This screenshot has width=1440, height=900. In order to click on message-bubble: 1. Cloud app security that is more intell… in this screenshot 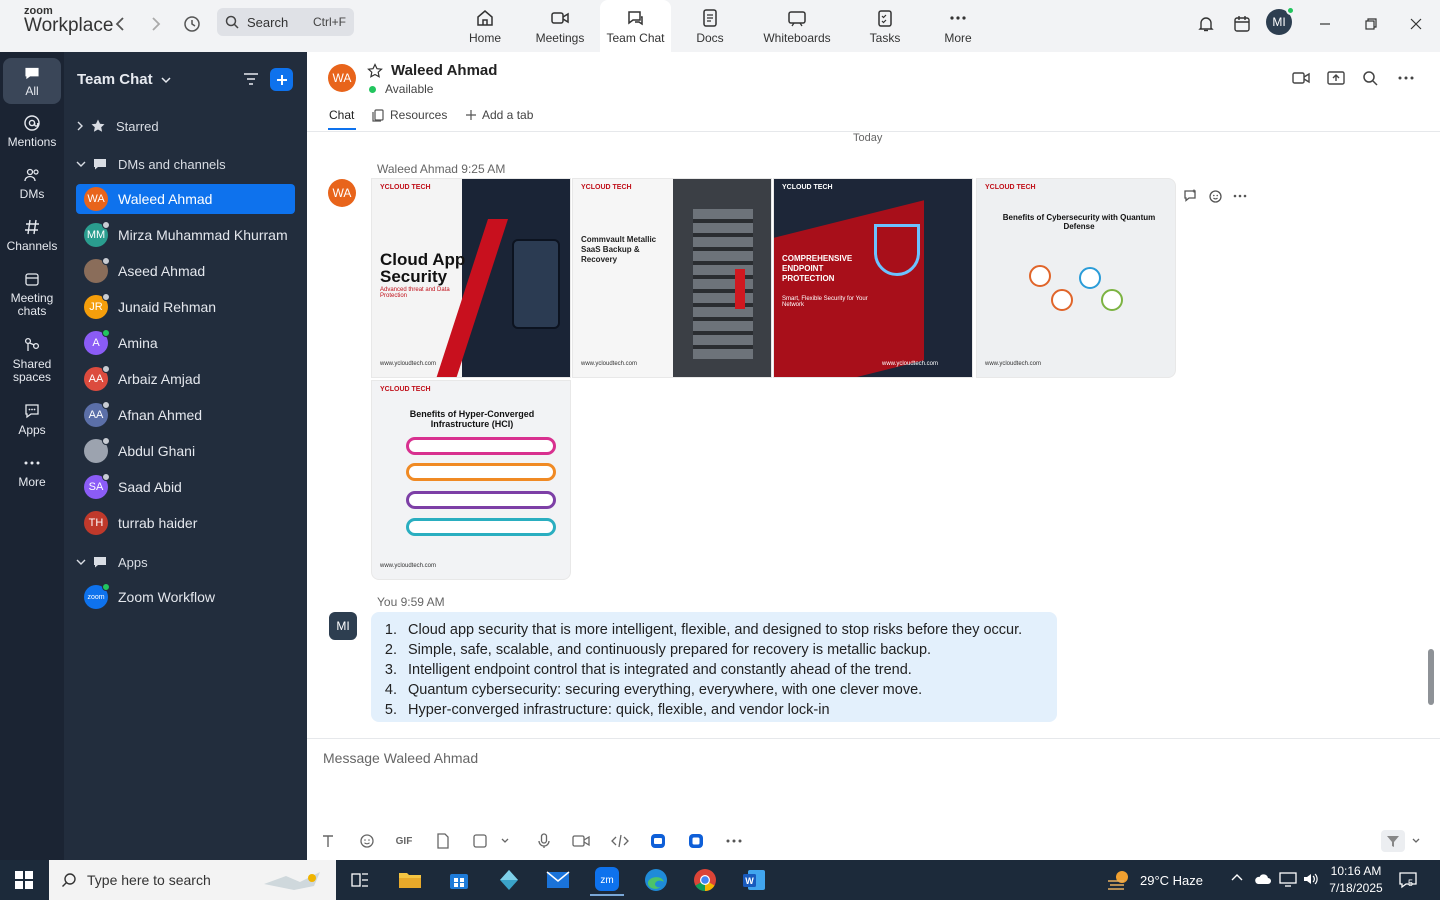, I will do `click(714, 667)`.